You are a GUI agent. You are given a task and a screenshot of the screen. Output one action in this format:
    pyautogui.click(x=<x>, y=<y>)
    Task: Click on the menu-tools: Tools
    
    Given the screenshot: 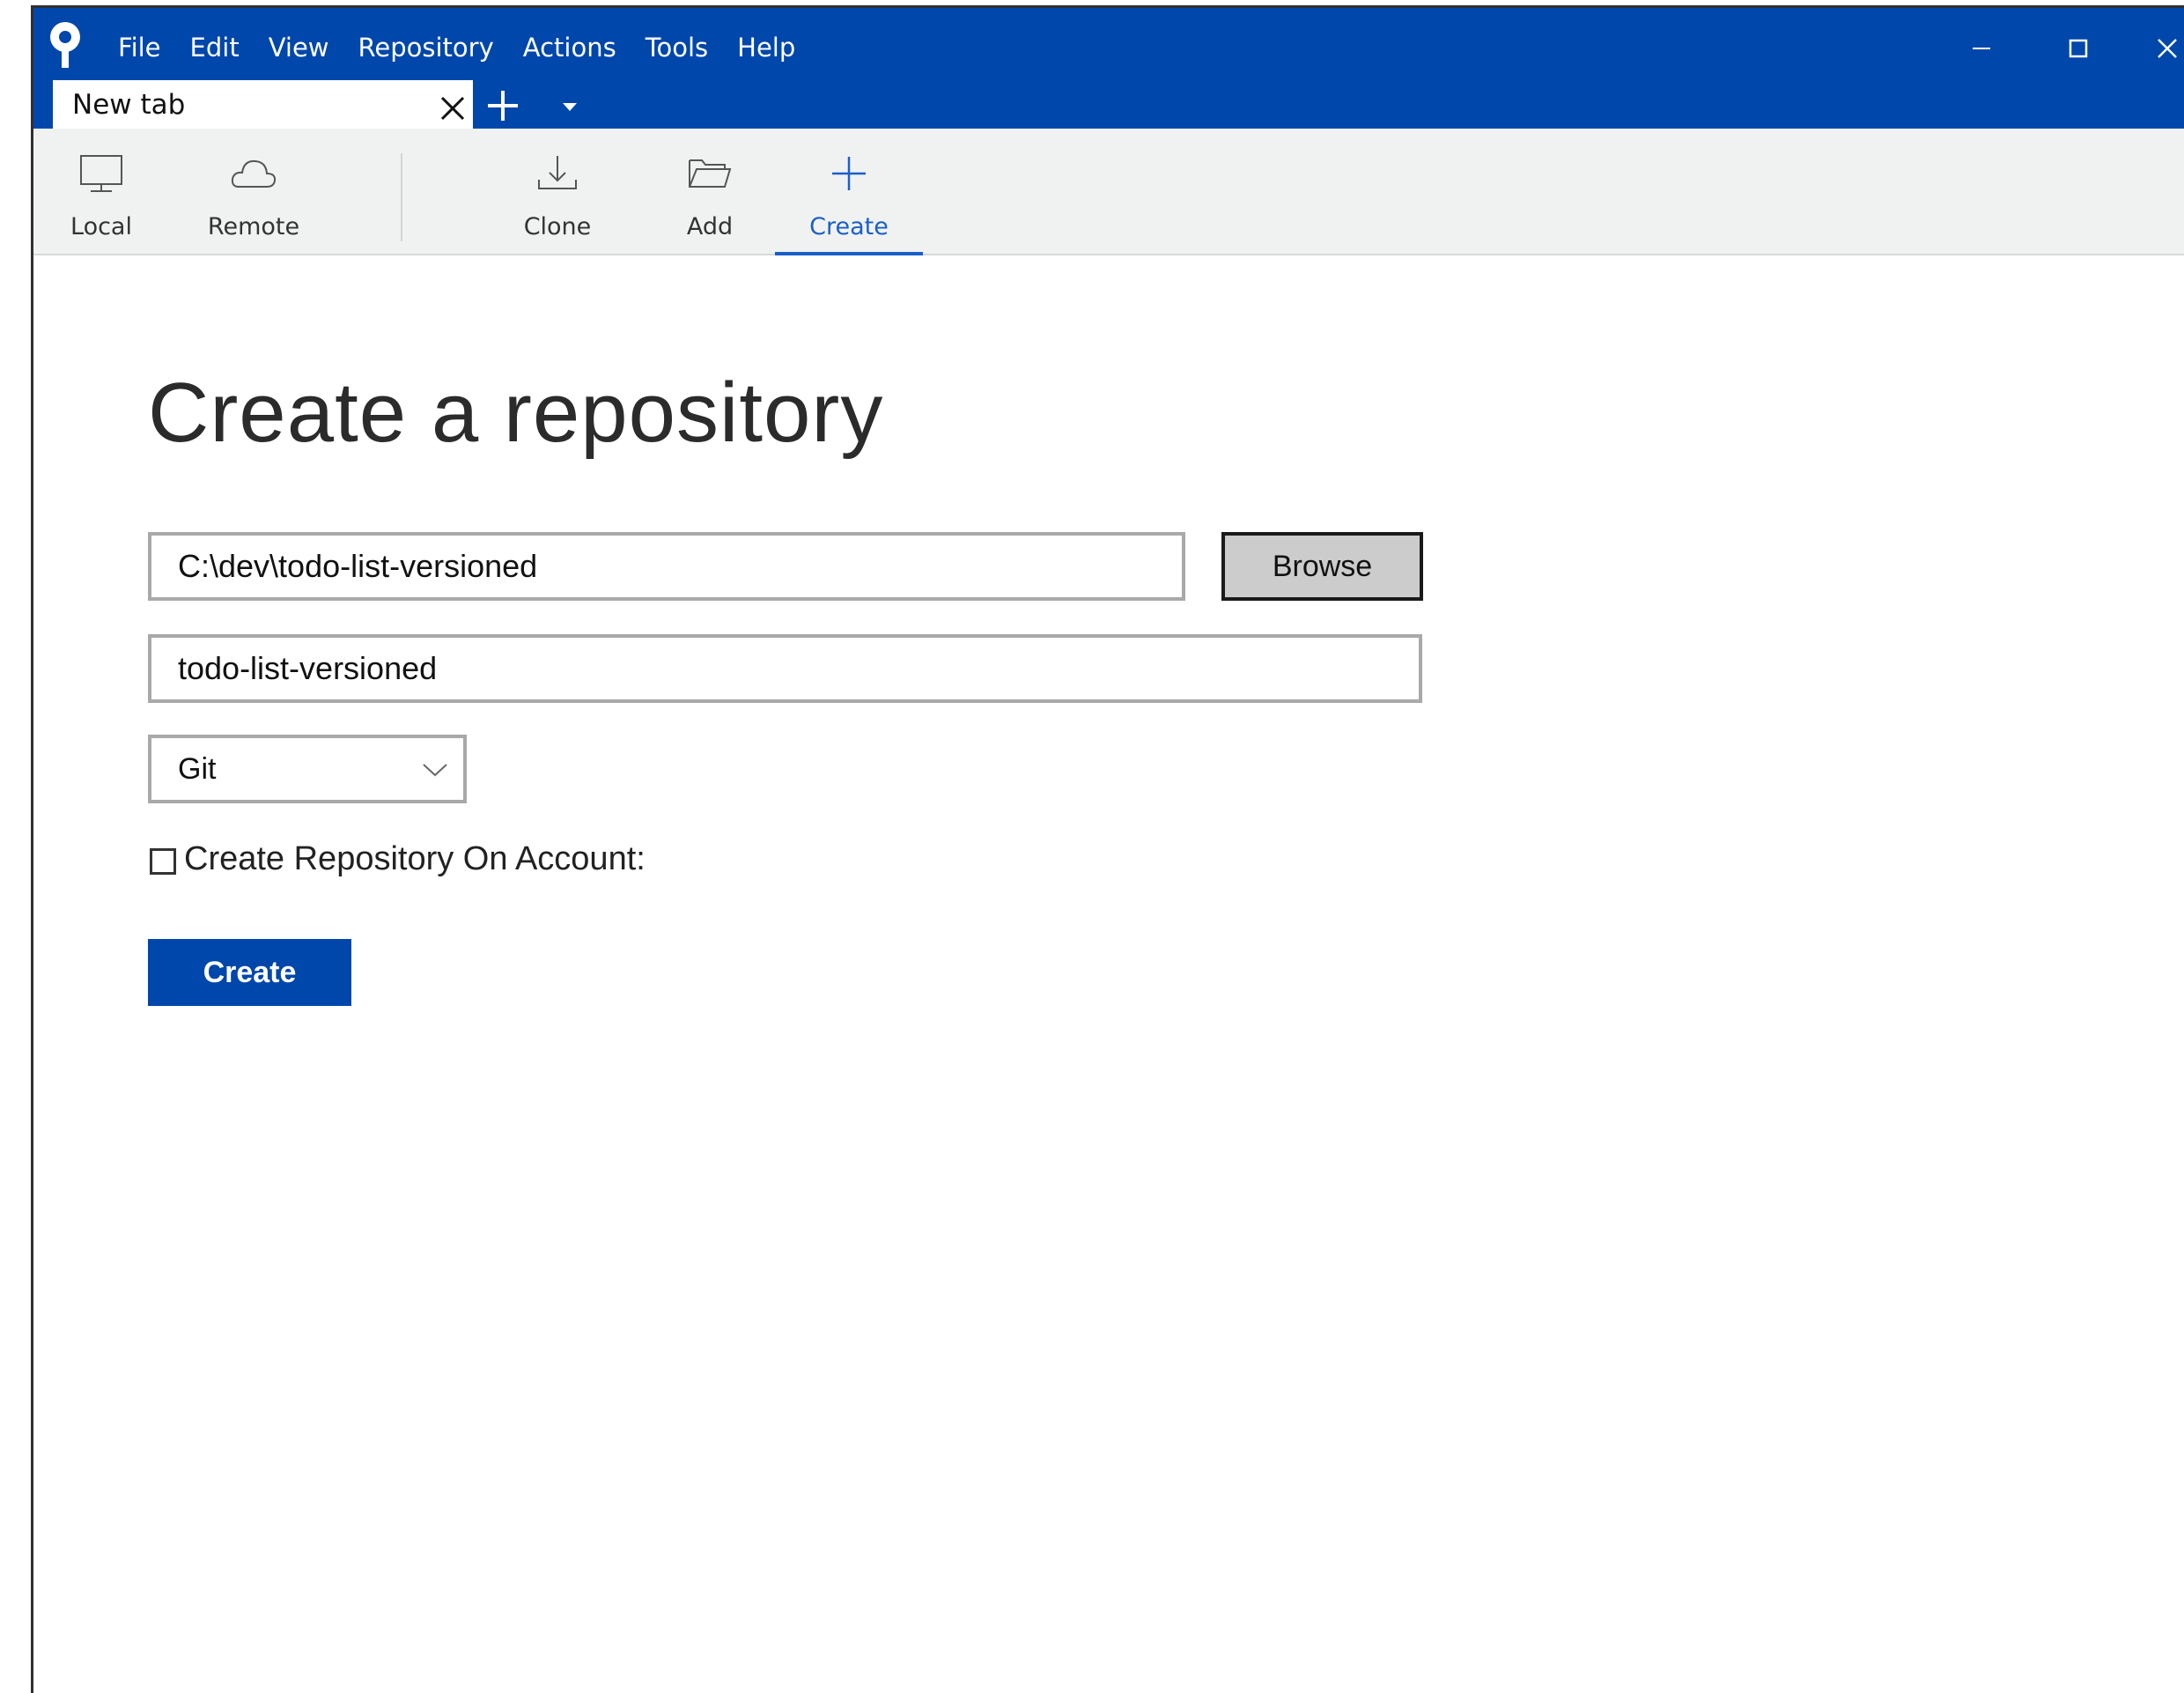 What is the action you would take?
    pyautogui.click(x=677, y=47)
    